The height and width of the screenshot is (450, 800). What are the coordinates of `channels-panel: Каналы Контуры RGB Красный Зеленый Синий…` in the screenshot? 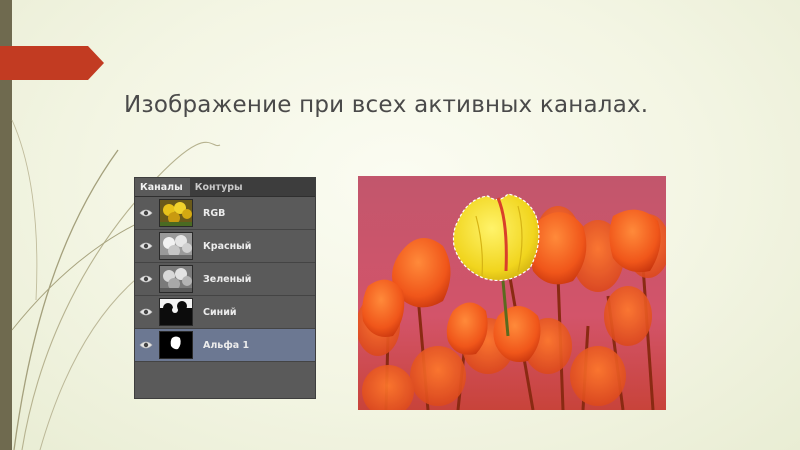 It's located at (225, 288).